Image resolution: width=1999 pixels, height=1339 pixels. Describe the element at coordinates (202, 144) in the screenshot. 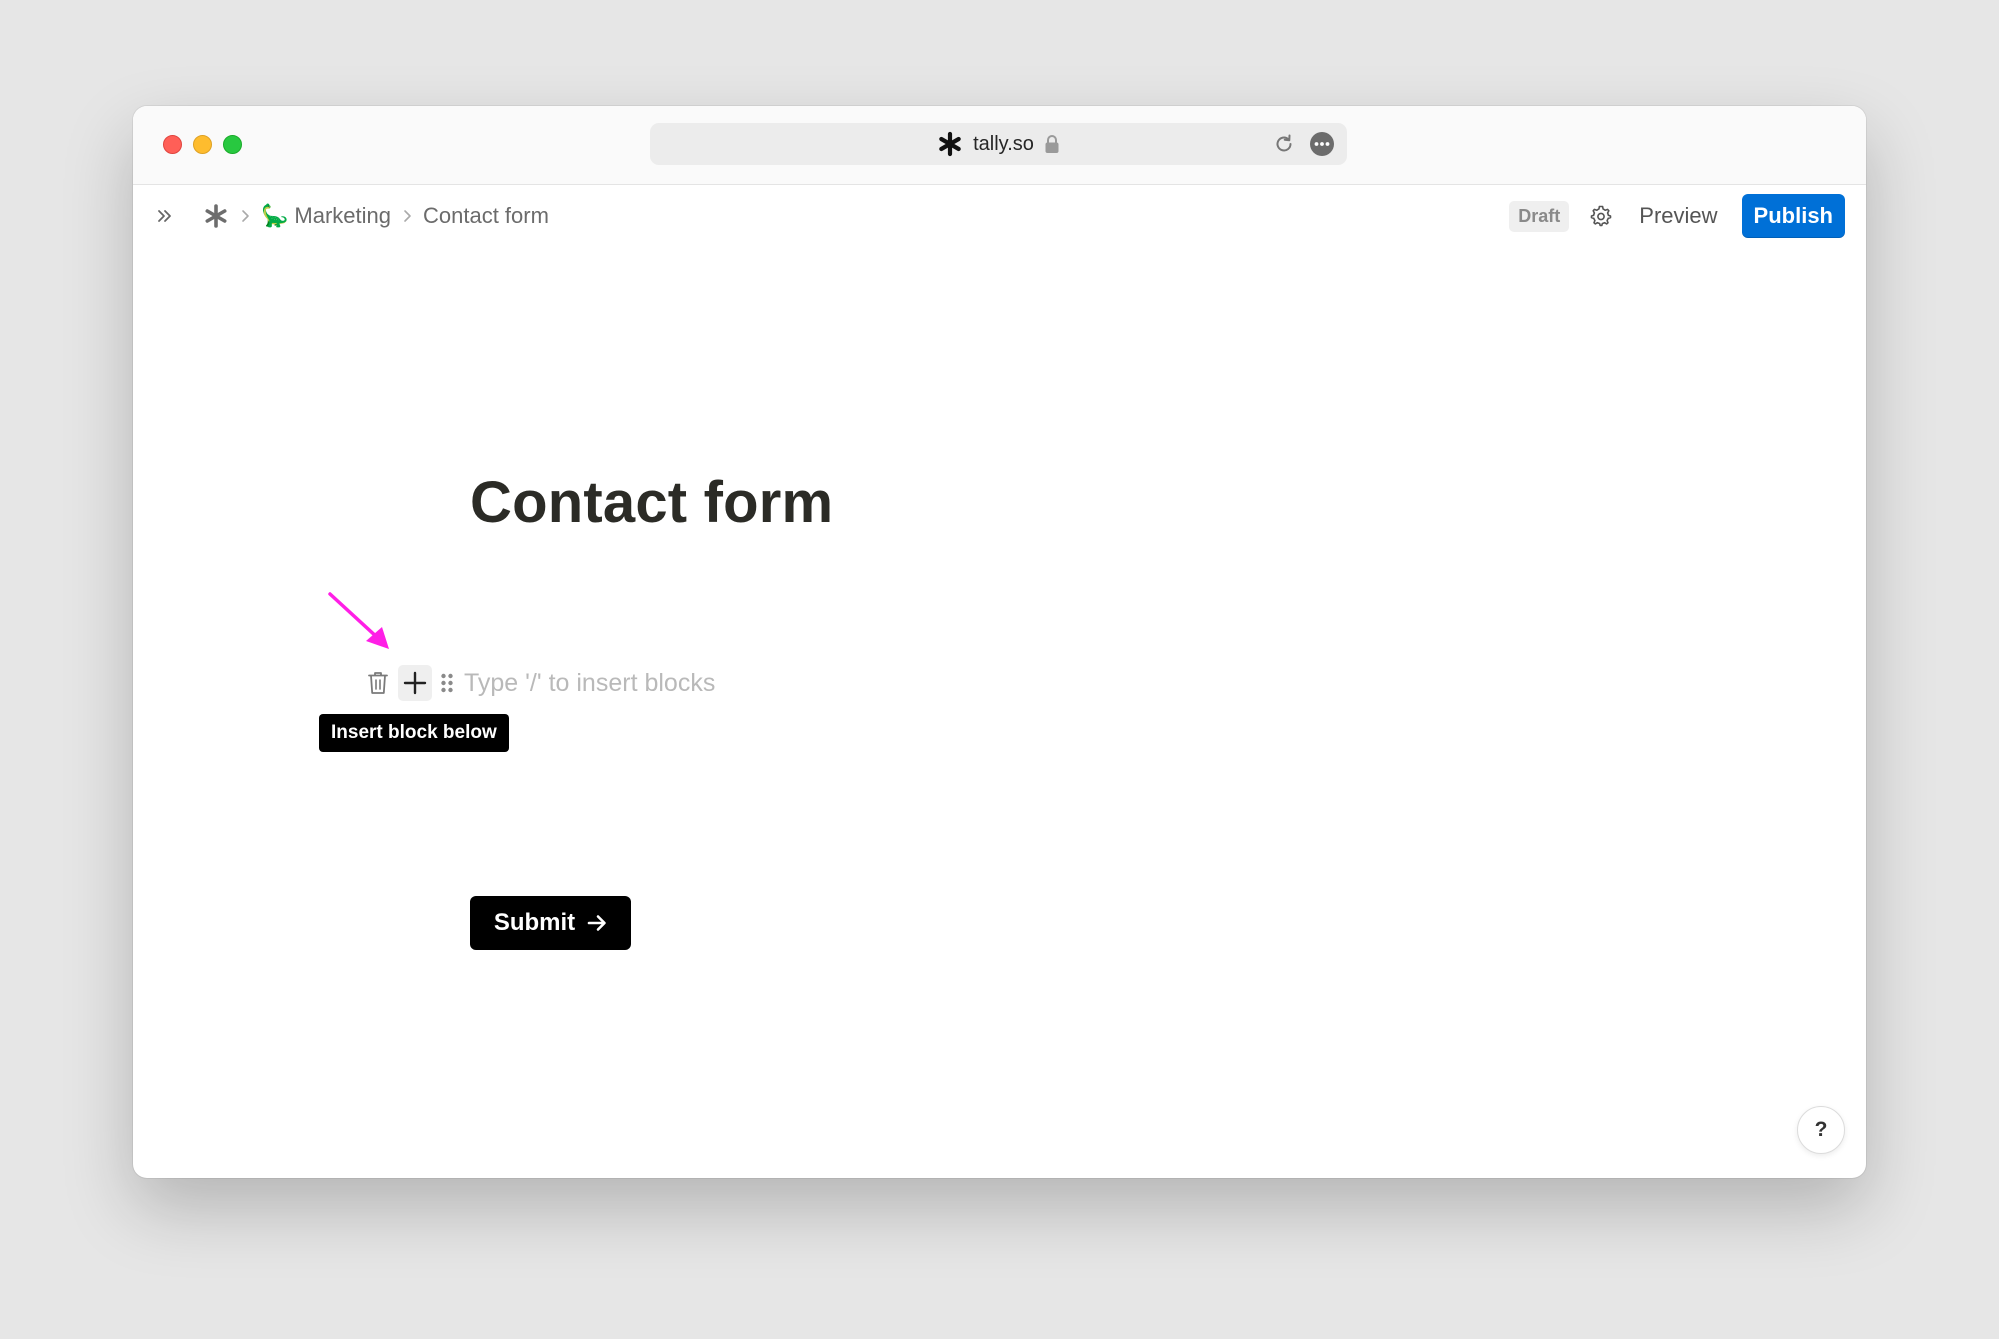

I see `minimize-window-button` at that location.